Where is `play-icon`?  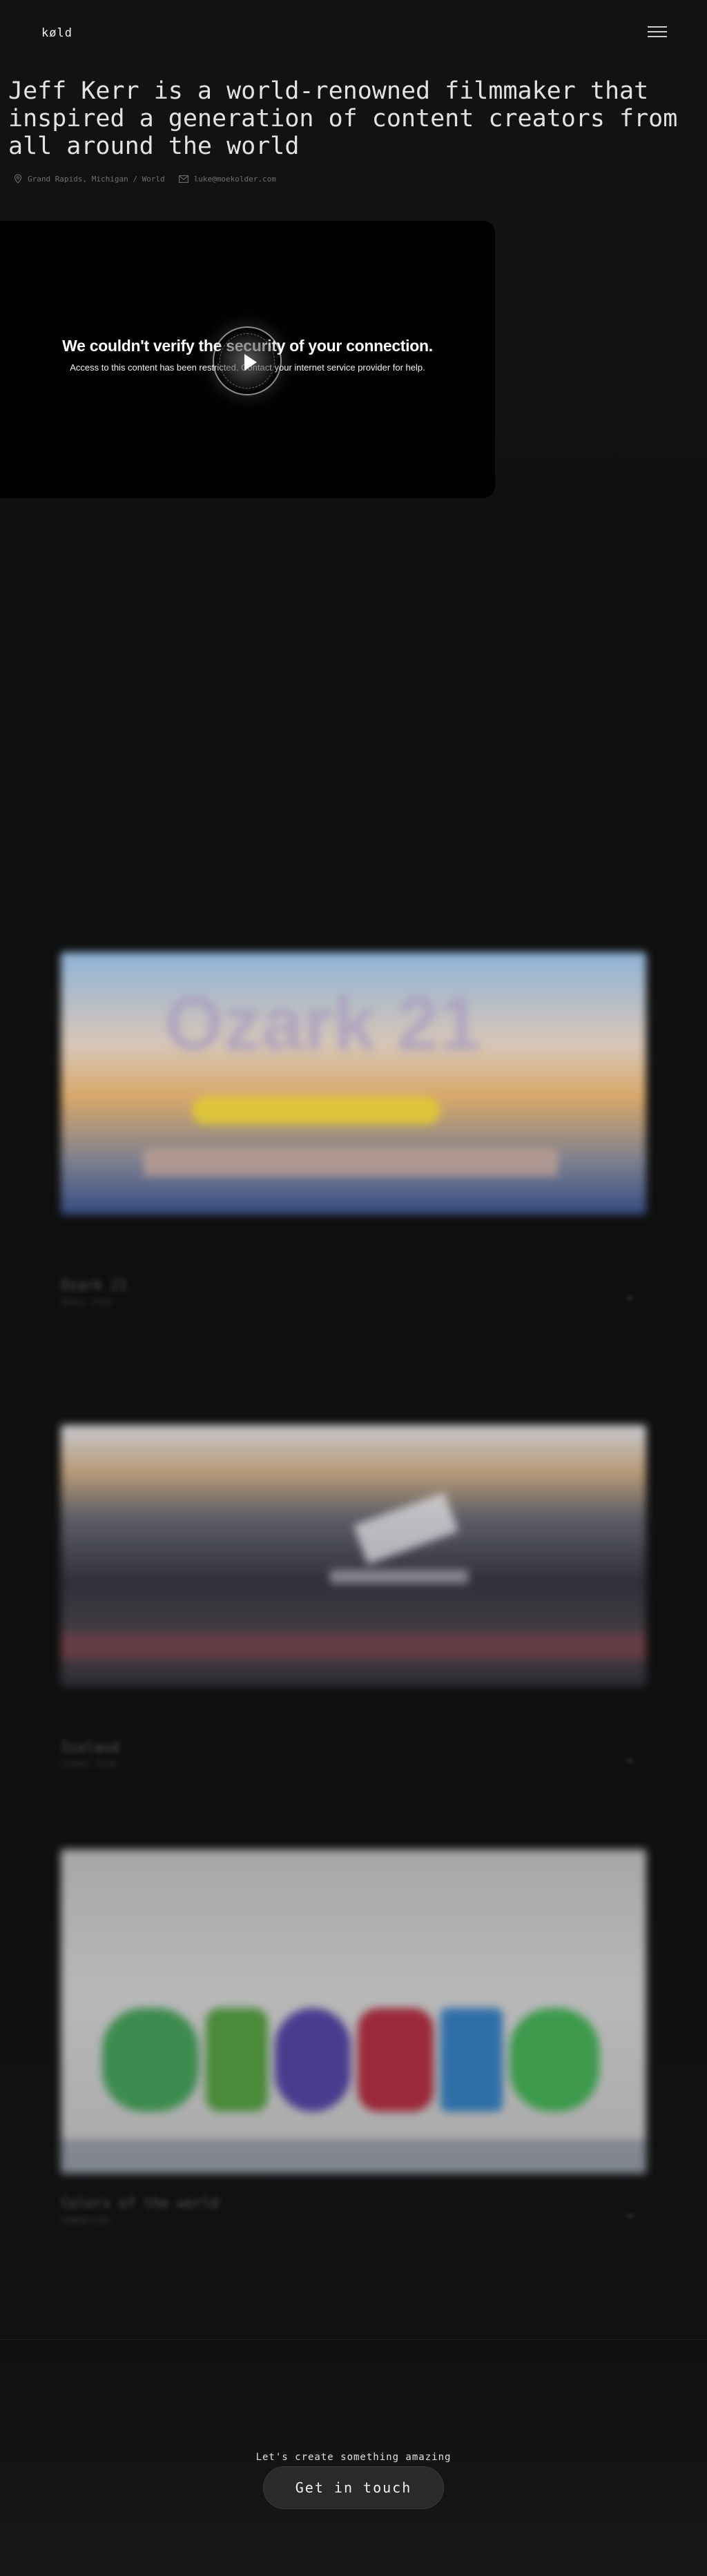
play-icon is located at coordinates (247, 360).